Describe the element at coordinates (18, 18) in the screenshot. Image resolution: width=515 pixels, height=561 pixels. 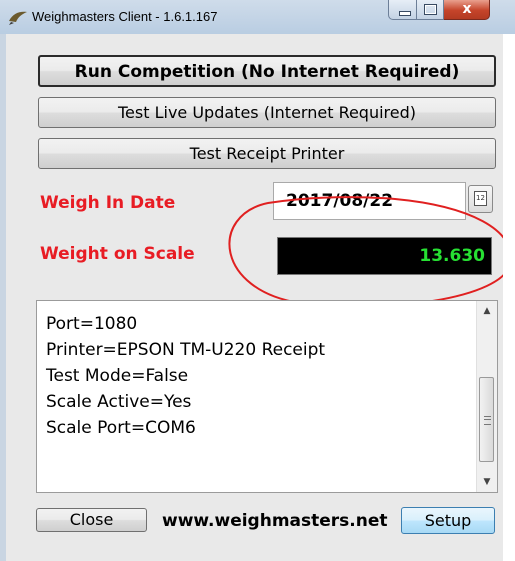
I see `fish-icon` at that location.